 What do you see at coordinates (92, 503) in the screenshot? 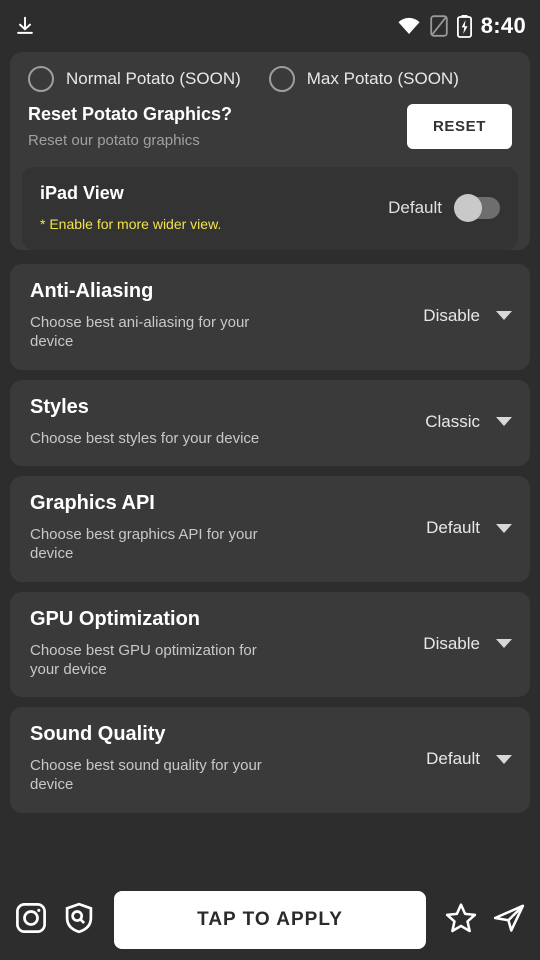
I see `setting-title: Graphics API` at bounding box center [92, 503].